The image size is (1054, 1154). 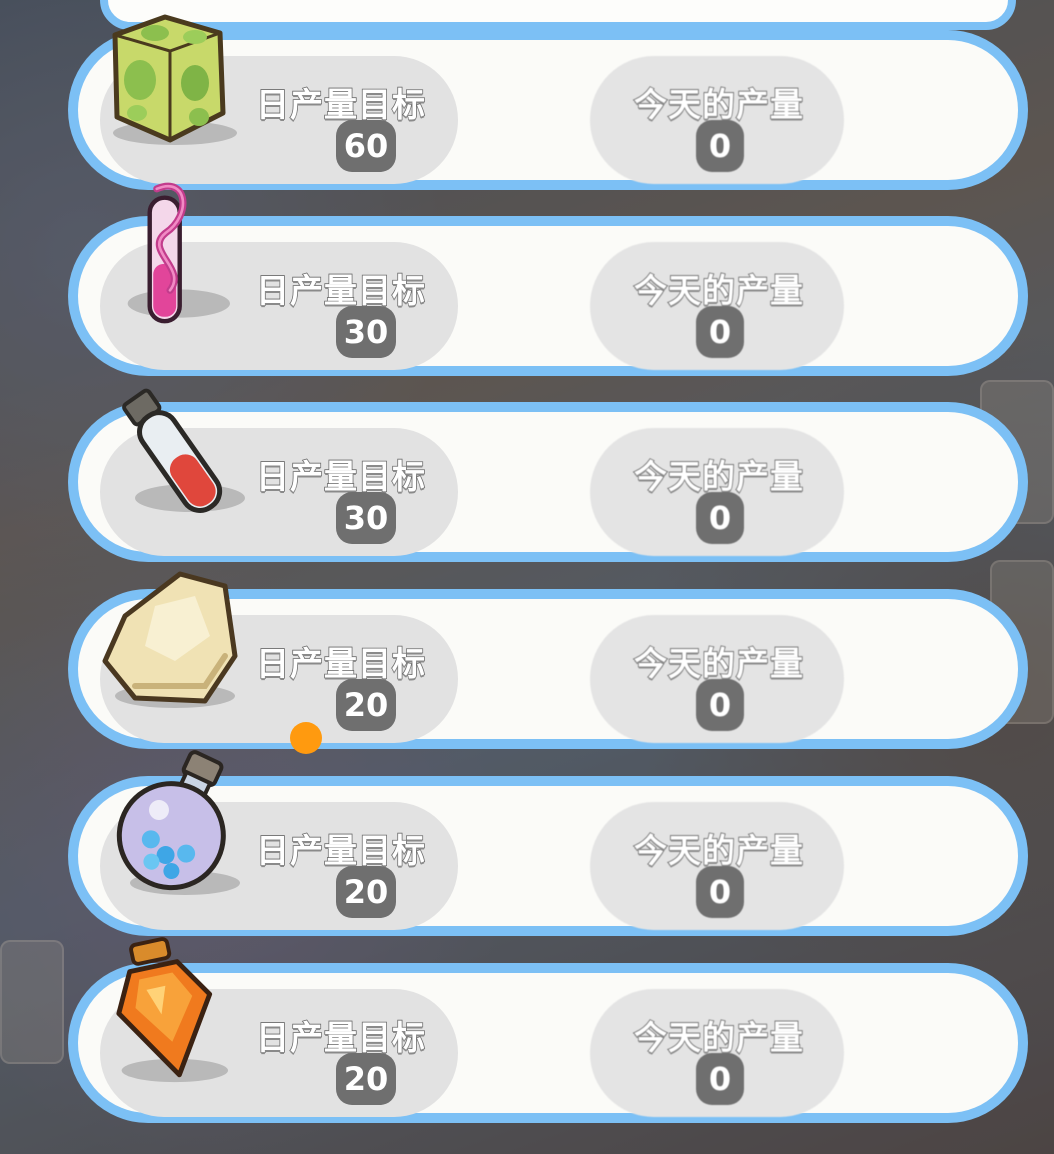 I want to click on orange-potion-bottle-icon, so click(x=172, y=1010).